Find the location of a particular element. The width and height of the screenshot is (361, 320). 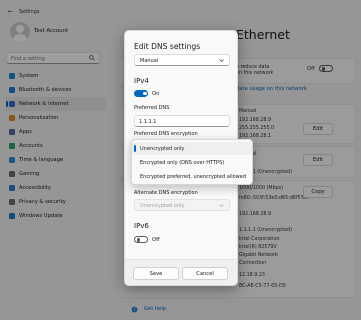

preferred-encryption-label: Preferred DNS encryption is located at coordinates (166, 134).